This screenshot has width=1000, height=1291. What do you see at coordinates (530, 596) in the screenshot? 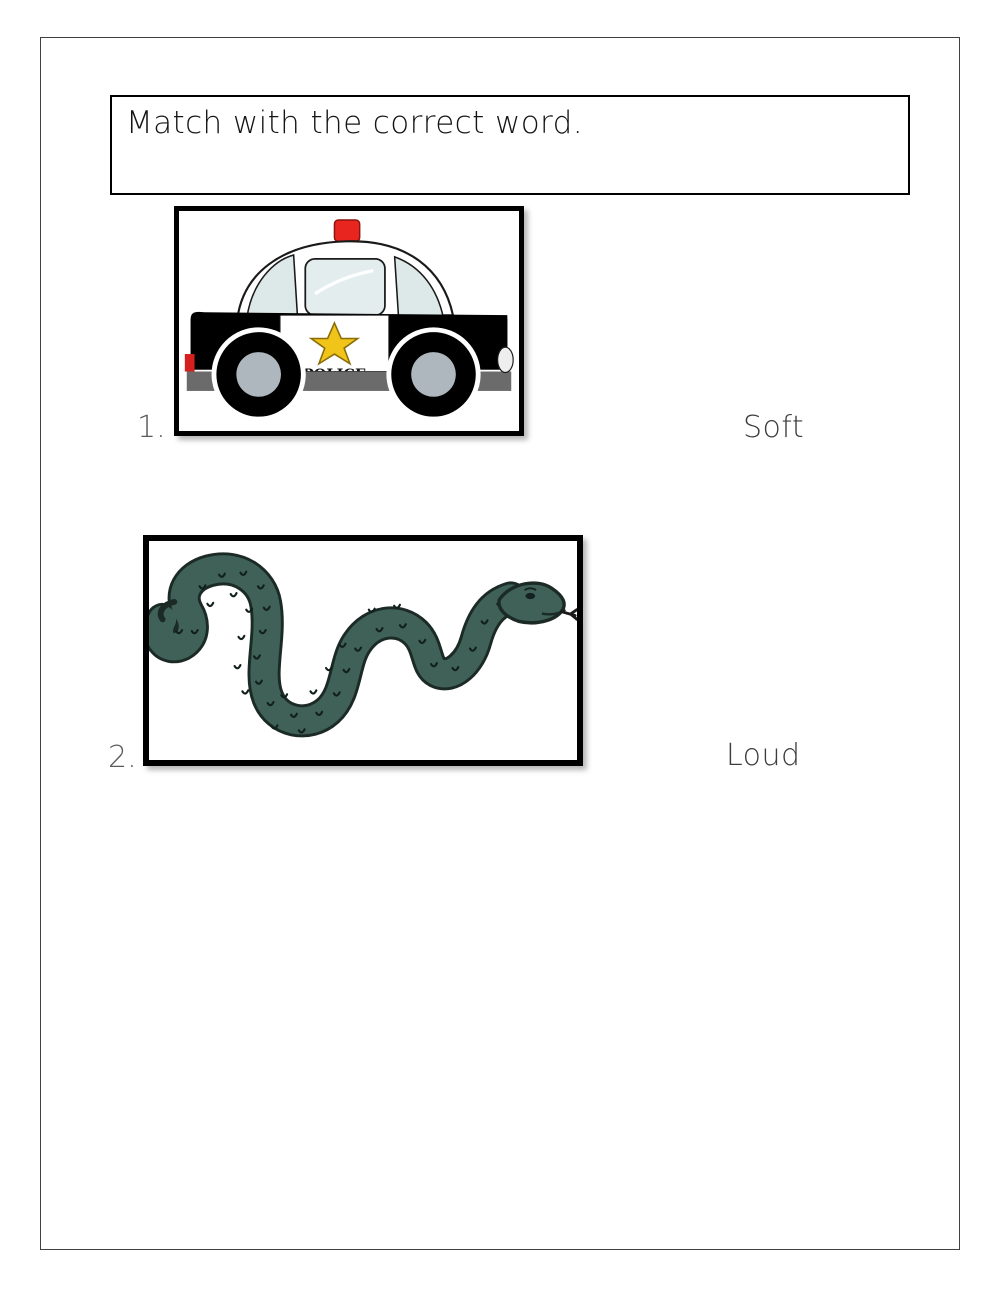
I see `snake-eye` at bounding box center [530, 596].